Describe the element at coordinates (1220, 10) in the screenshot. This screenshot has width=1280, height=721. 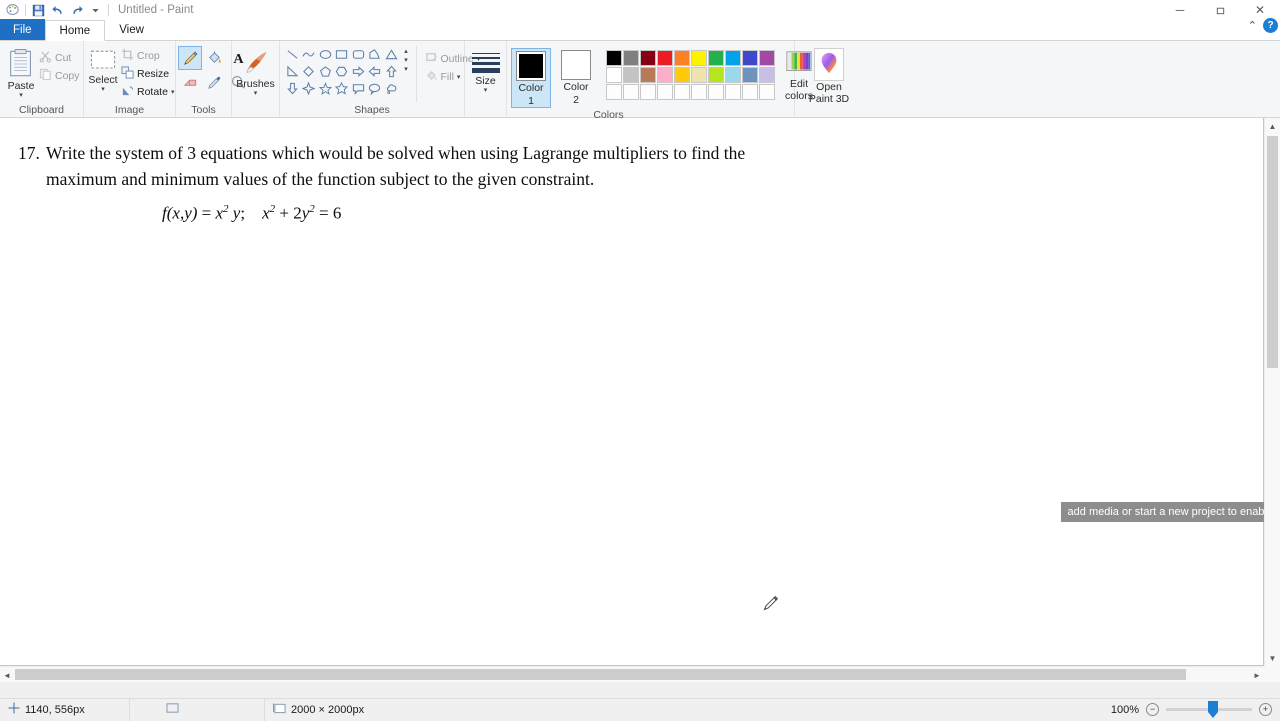
I see `restore-button` at that location.